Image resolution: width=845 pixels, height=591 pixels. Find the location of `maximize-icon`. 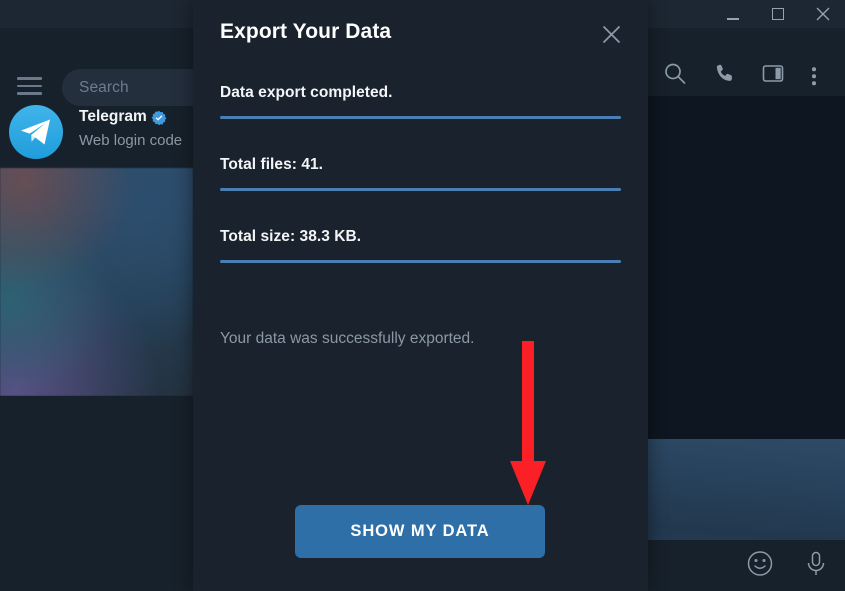

maximize-icon is located at coordinates (777, 14).